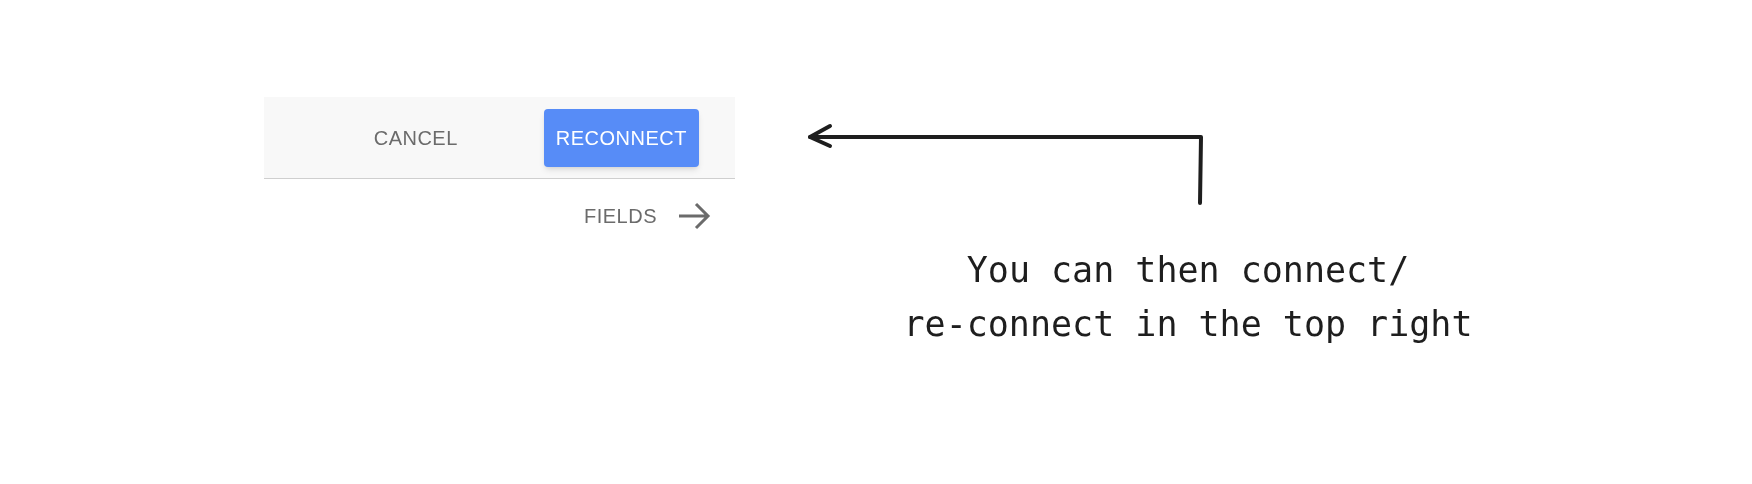  What do you see at coordinates (1188, 324) in the screenshot?
I see `annotation-text: re-connect in the top right` at bounding box center [1188, 324].